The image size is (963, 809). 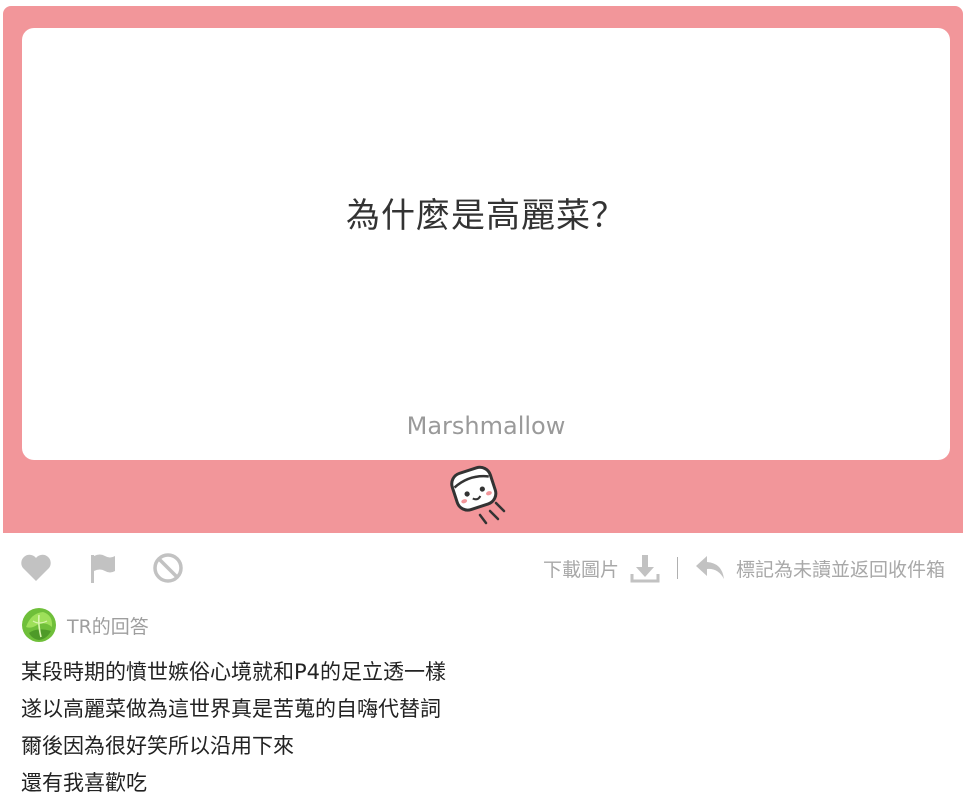 What do you see at coordinates (580, 569) in the screenshot?
I see `download-label: 下載圖片` at bounding box center [580, 569].